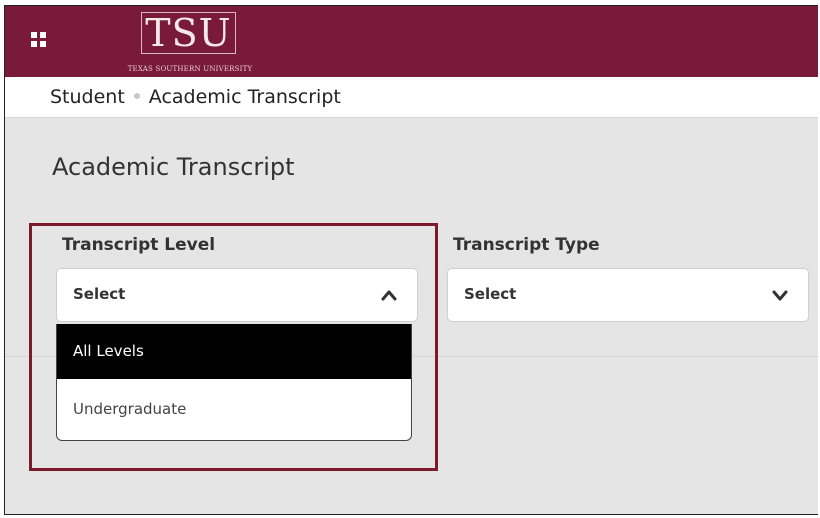  I want to click on logo-emblem: TSU, so click(188, 33).